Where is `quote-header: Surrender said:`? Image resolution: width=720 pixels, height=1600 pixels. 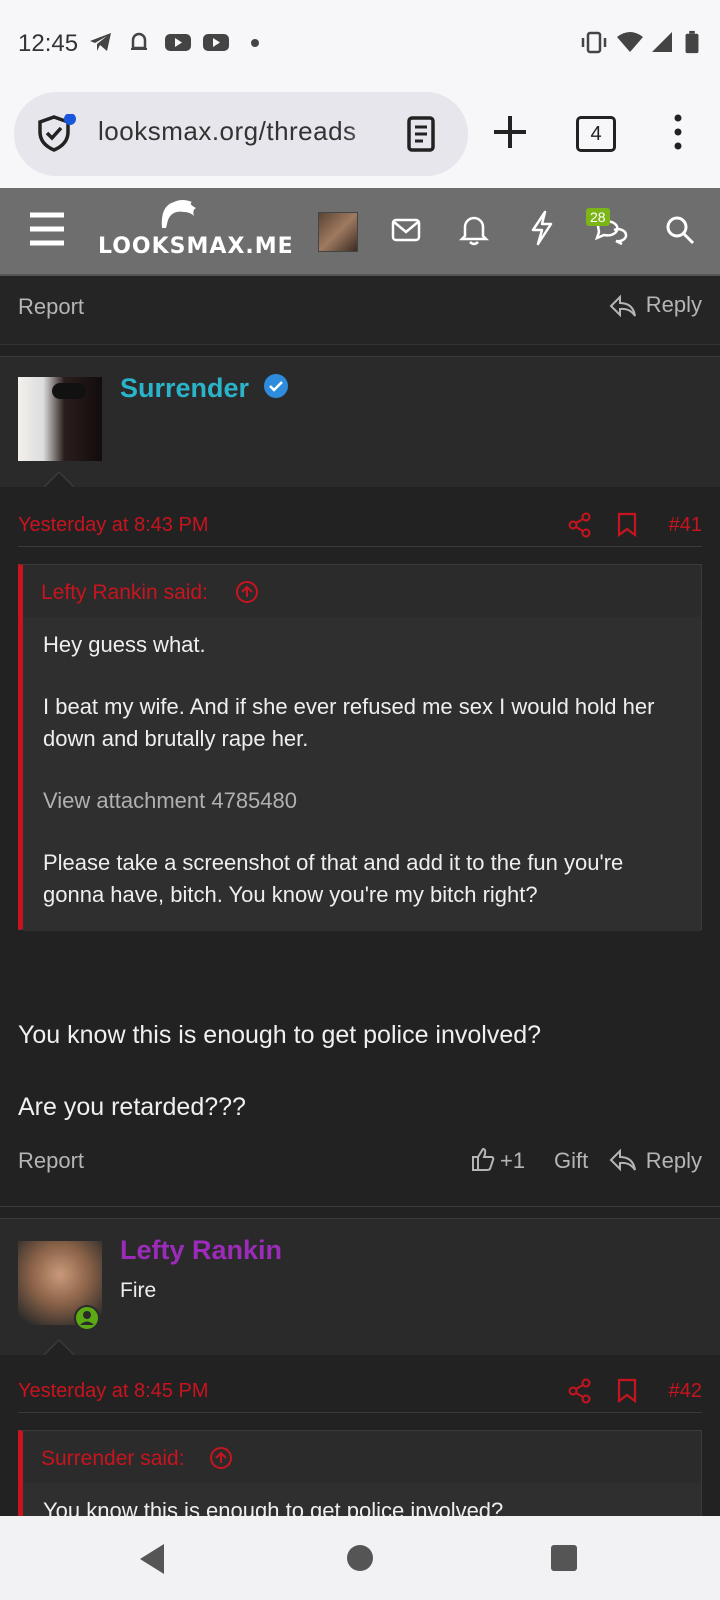
quote-header: Surrender said: is located at coordinates (362, 1457).